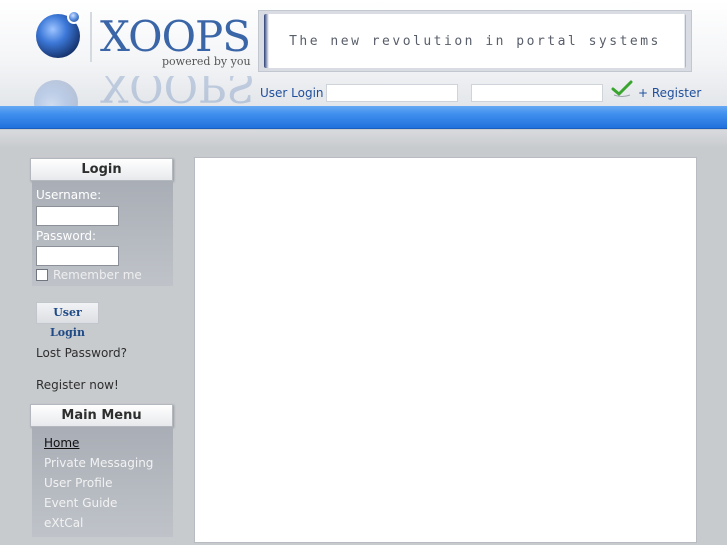 Image resolution: width=727 pixels, height=545 pixels. I want to click on login-block-title: Login, so click(101, 169).